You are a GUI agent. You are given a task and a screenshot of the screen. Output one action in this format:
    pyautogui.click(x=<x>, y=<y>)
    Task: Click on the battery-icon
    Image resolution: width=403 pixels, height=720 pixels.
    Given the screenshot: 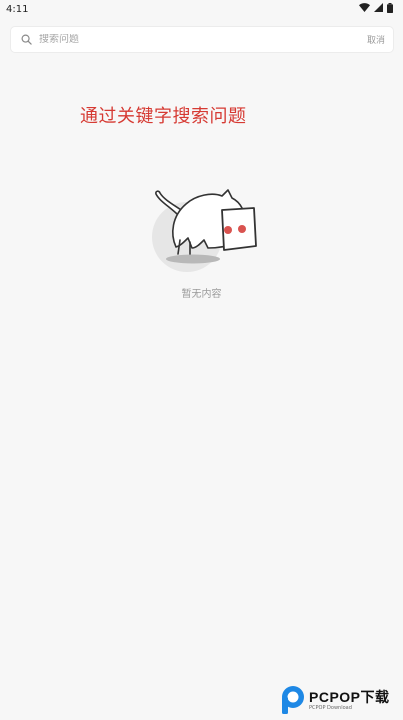 What is the action you would take?
    pyautogui.click(x=390, y=9)
    